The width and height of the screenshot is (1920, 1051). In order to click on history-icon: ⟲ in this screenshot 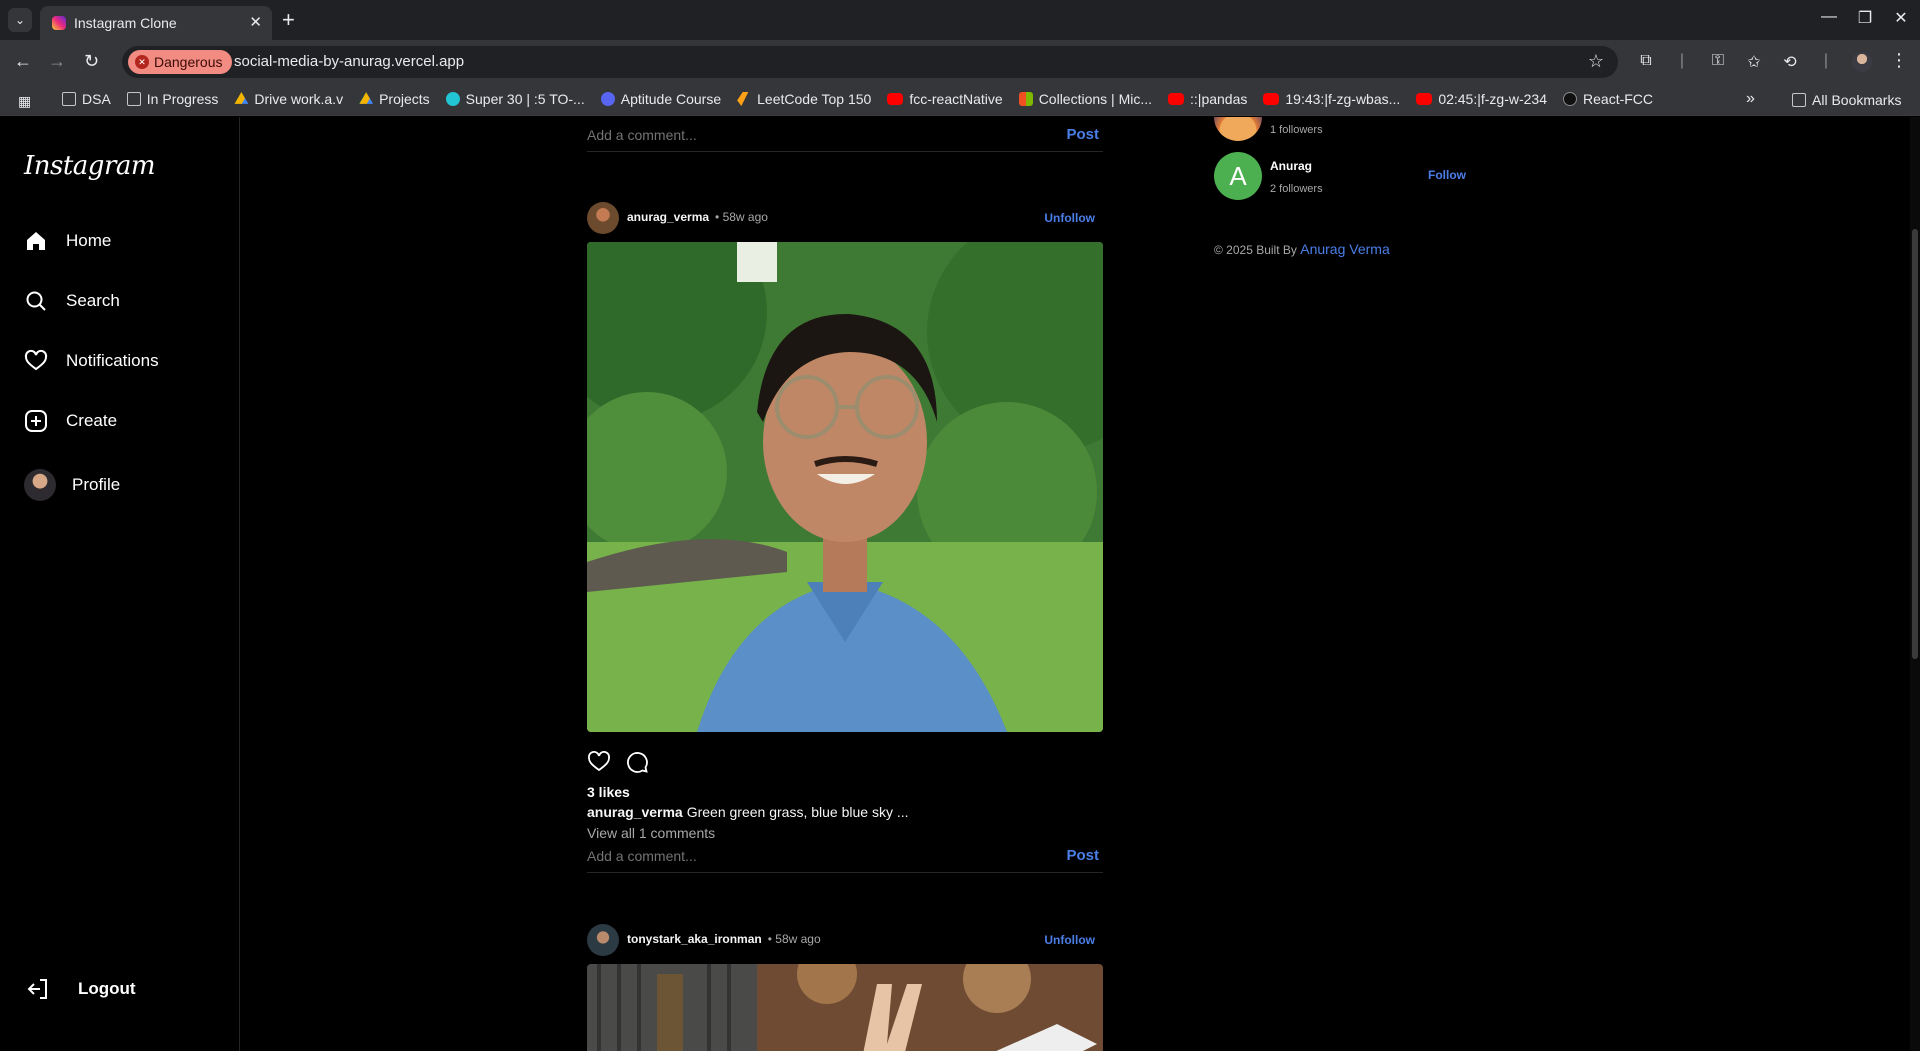, I will do `click(1790, 62)`.